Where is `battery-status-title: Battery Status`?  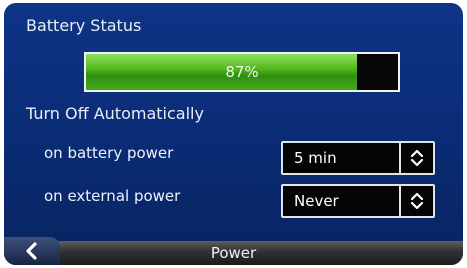 battery-status-title: Battery Status is located at coordinates (84, 25).